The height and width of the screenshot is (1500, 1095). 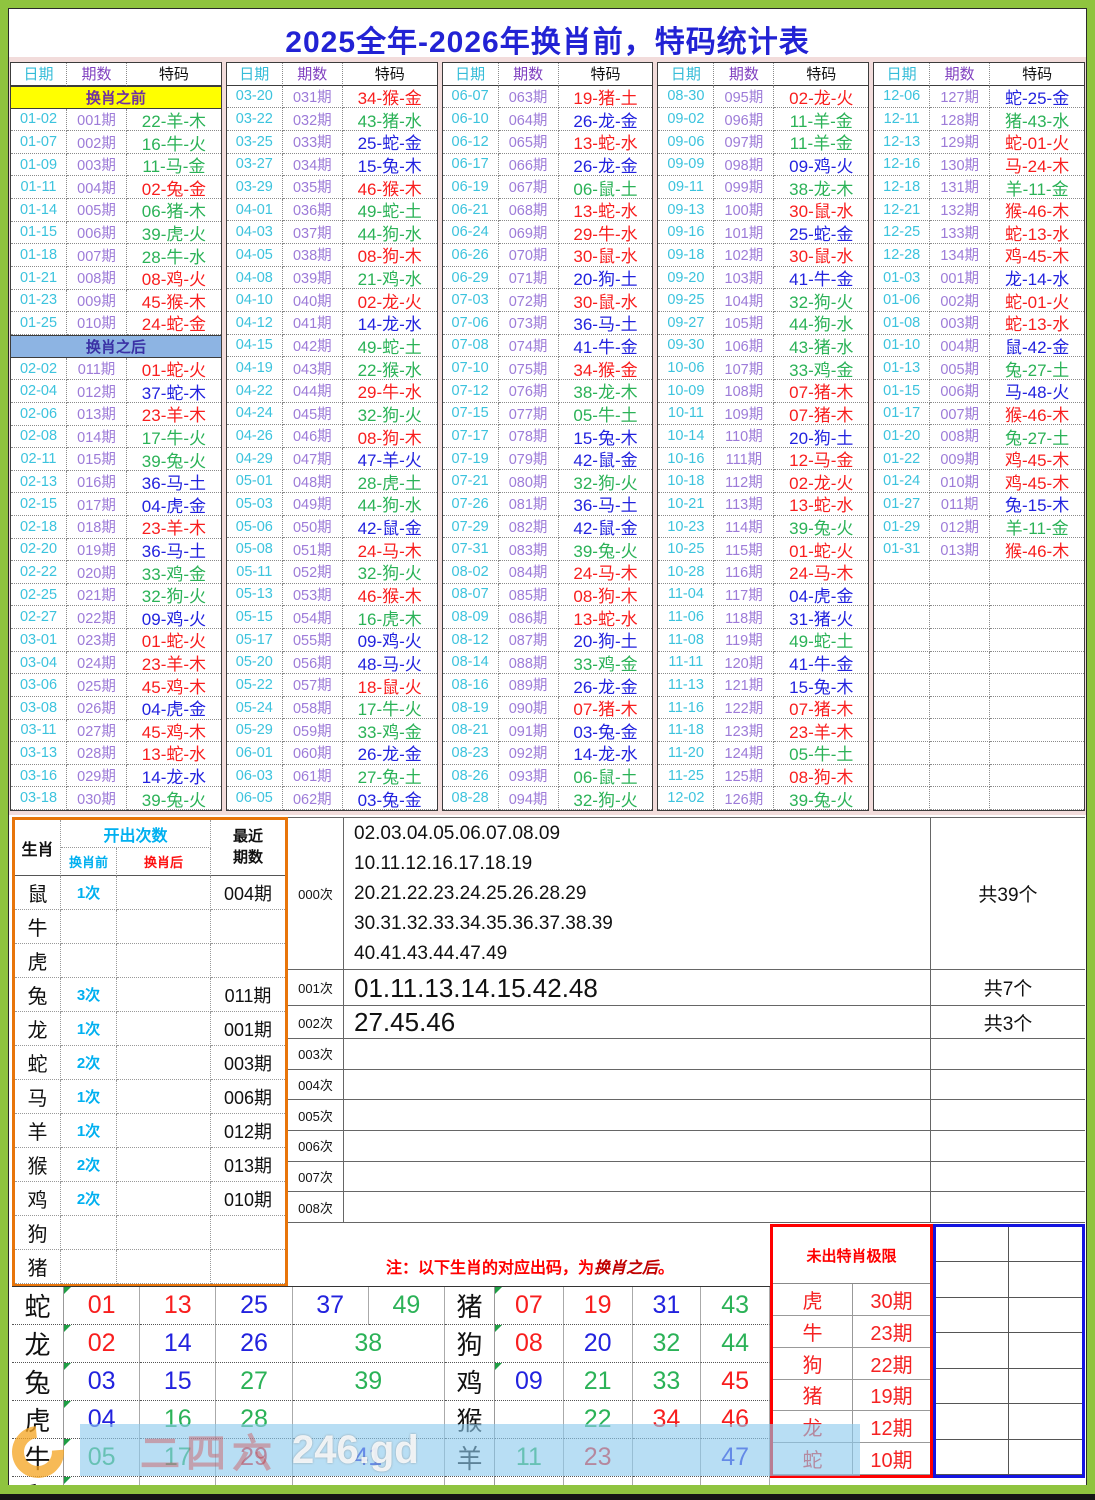 What do you see at coordinates (39, 731) in the screenshot?
I see `date-cell: 03-11` at bounding box center [39, 731].